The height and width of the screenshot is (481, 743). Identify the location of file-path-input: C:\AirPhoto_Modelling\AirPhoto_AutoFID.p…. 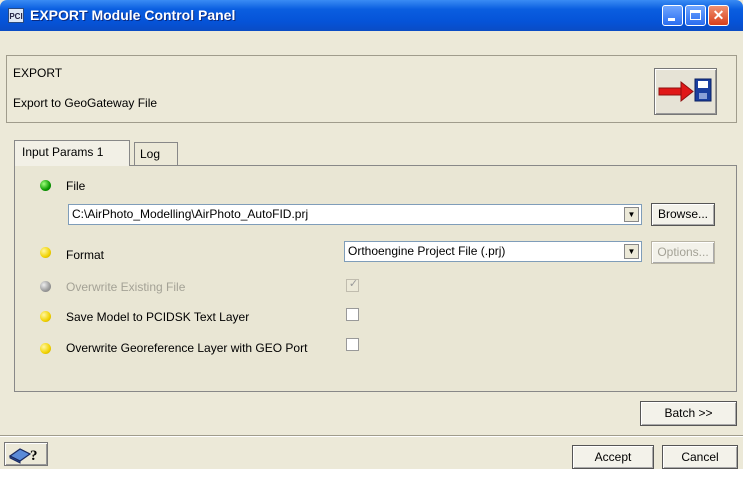
(355, 214).